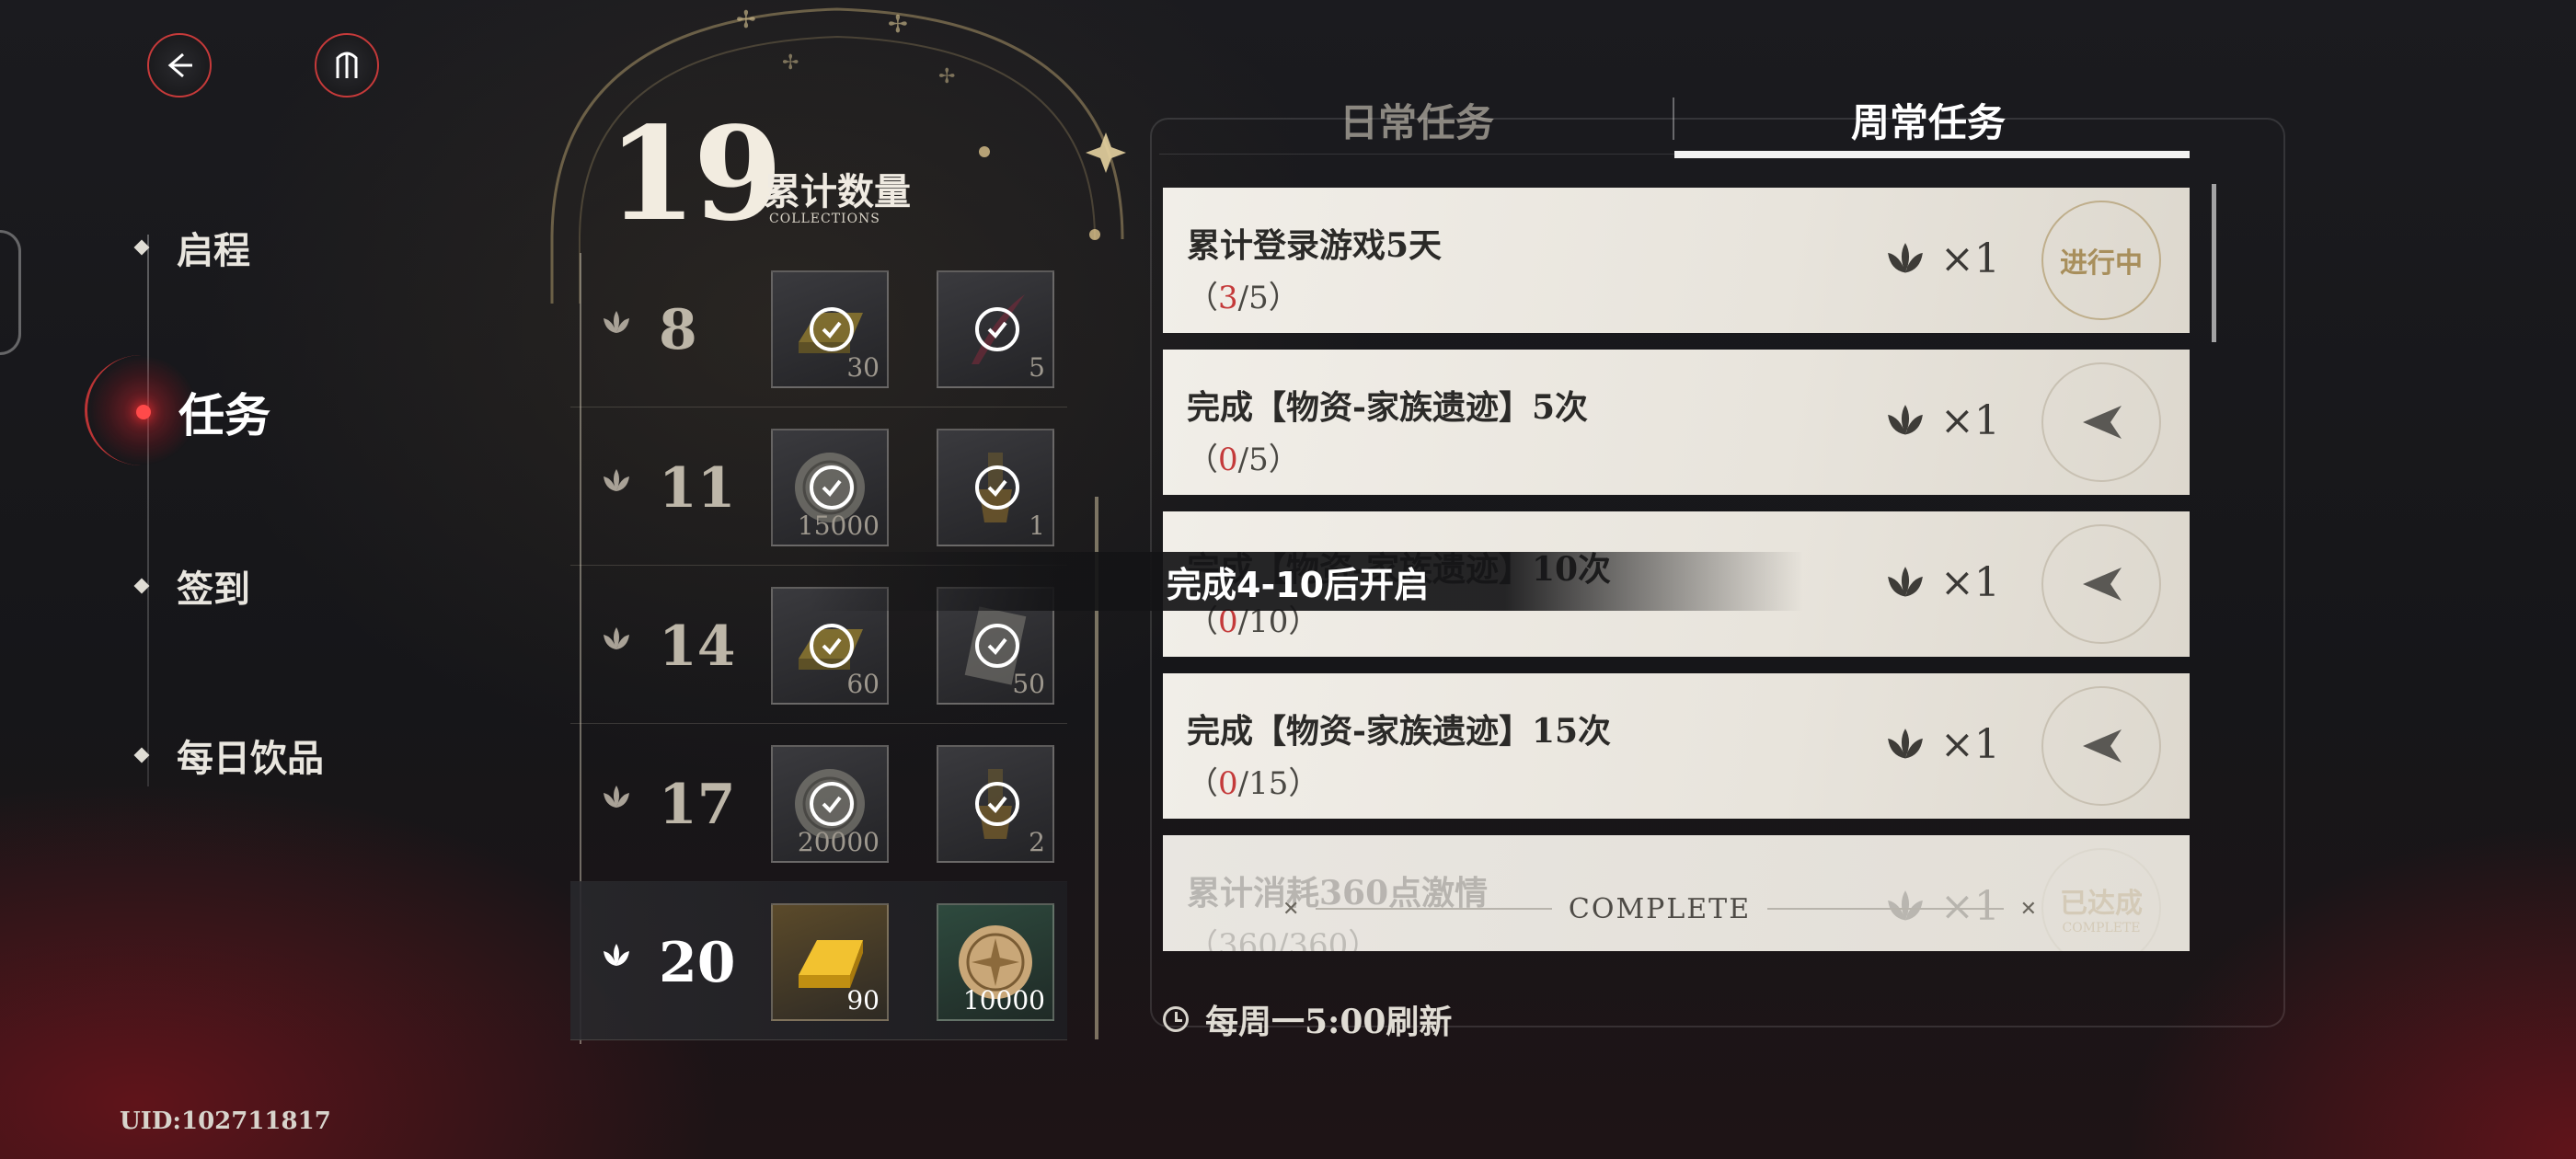  I want to click on emblem-button, so click(347, 65).